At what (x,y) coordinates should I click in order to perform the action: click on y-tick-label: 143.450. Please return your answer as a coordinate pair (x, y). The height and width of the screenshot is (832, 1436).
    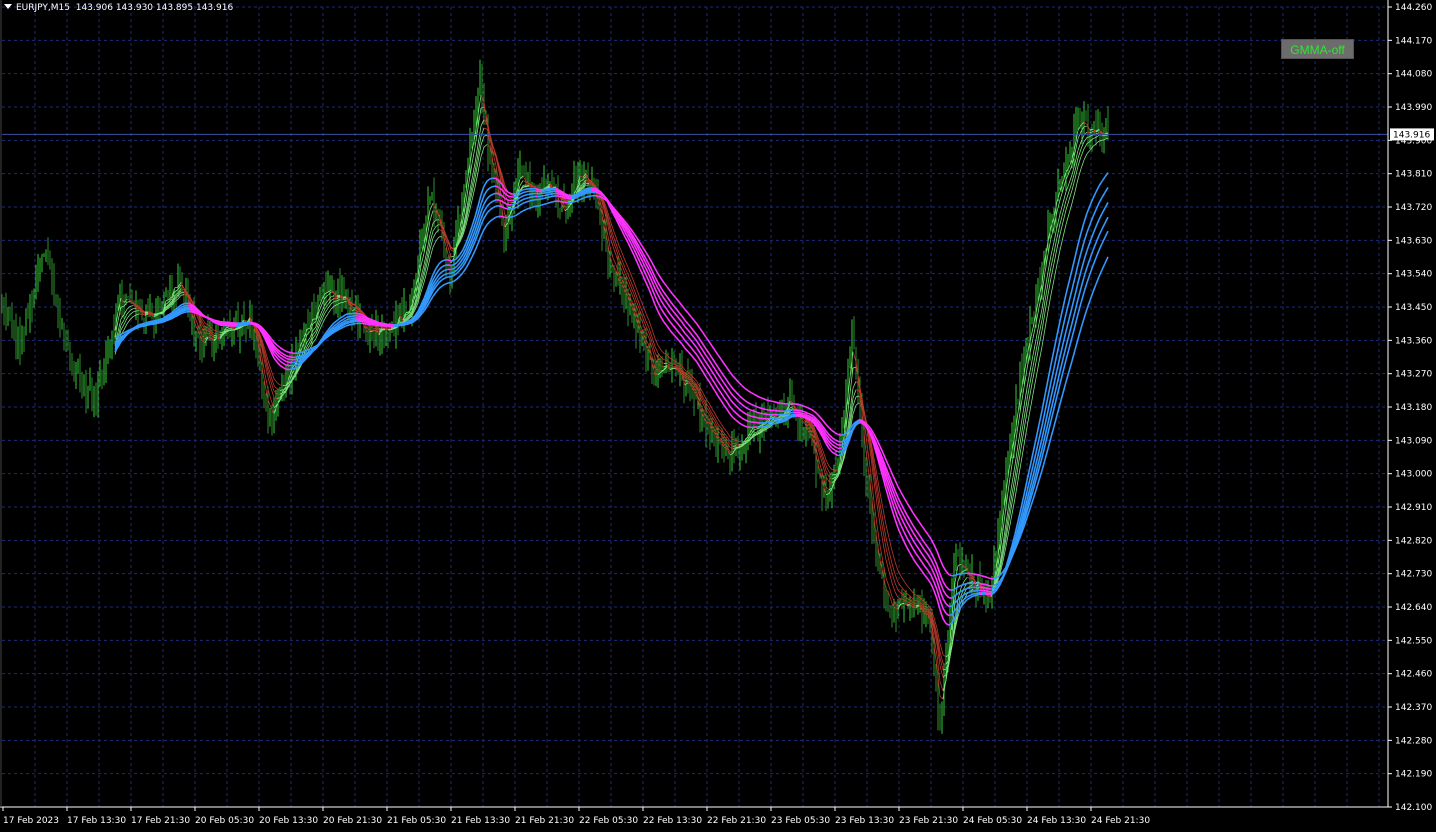
    Looking at the image, I should click on (1413, 308).